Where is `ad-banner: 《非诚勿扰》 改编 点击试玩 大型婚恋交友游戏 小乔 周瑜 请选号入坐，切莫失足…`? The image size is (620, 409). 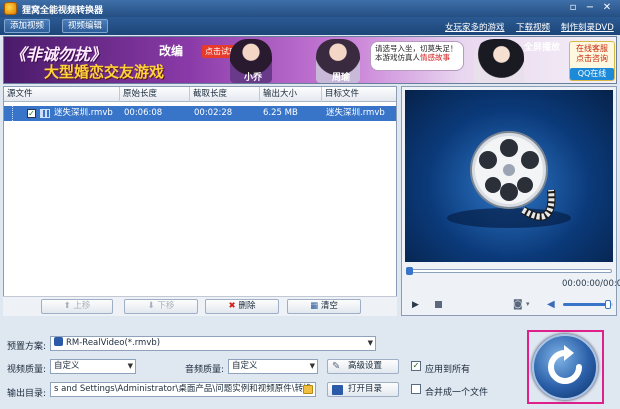
ad-banner: 《非诚勿扰》 改编 点击试玩 大型婚恋交友游戏 小乔 周瑜 请选号入坐，切莫失足… is located at coordinates (310, 60).